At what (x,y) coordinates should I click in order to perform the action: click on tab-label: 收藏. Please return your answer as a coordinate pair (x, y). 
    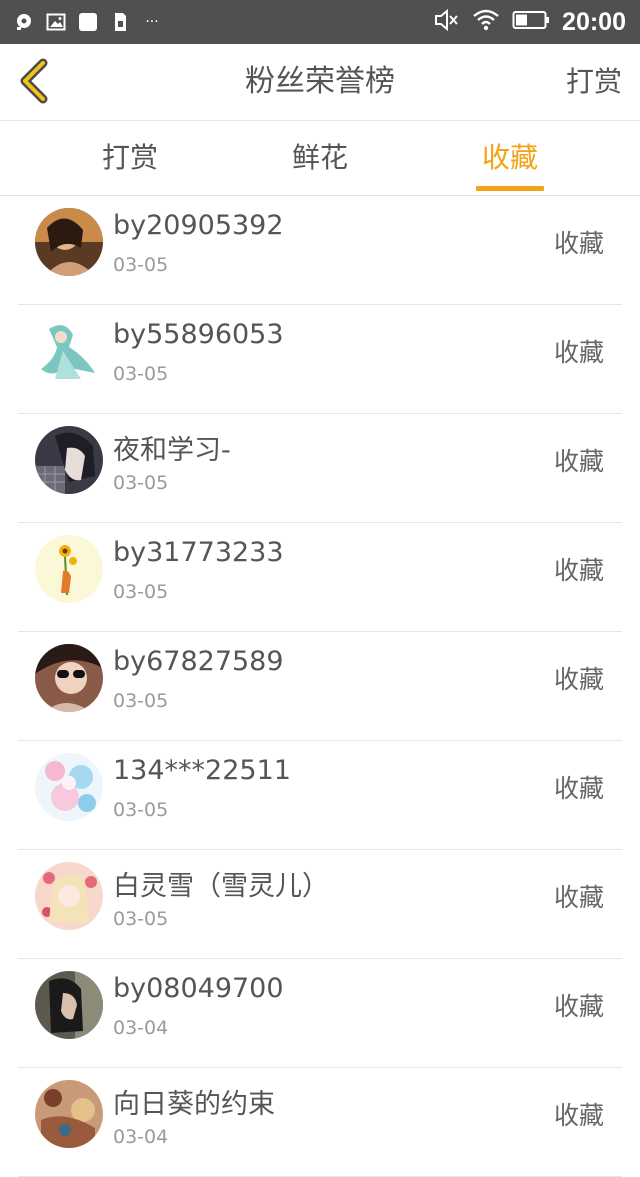
    Looking at the image, I should click on (509, 157).